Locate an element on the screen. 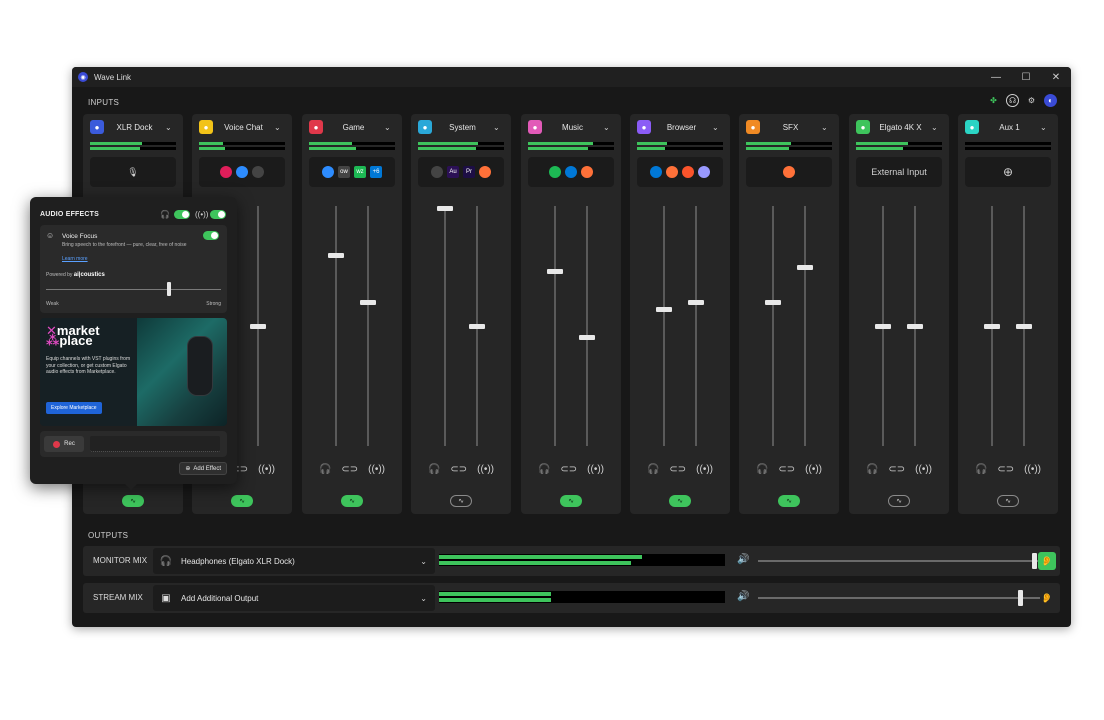 The image size is (1104, 720). channel-header: ● Aux 1 ⌄ is located at coordinates (1008, 127).